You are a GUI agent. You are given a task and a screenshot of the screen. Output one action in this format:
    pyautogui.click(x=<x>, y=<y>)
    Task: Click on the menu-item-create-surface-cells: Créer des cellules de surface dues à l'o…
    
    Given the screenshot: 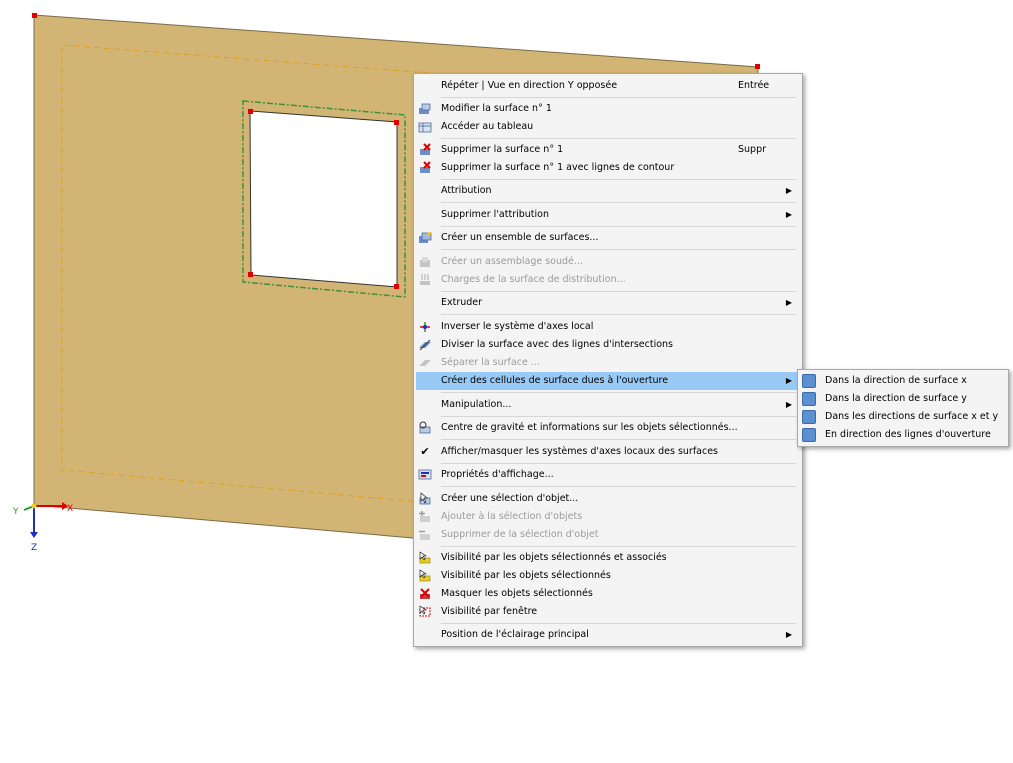 What is the action you would take?
    pyautogui.click(x=608, y=381)
    